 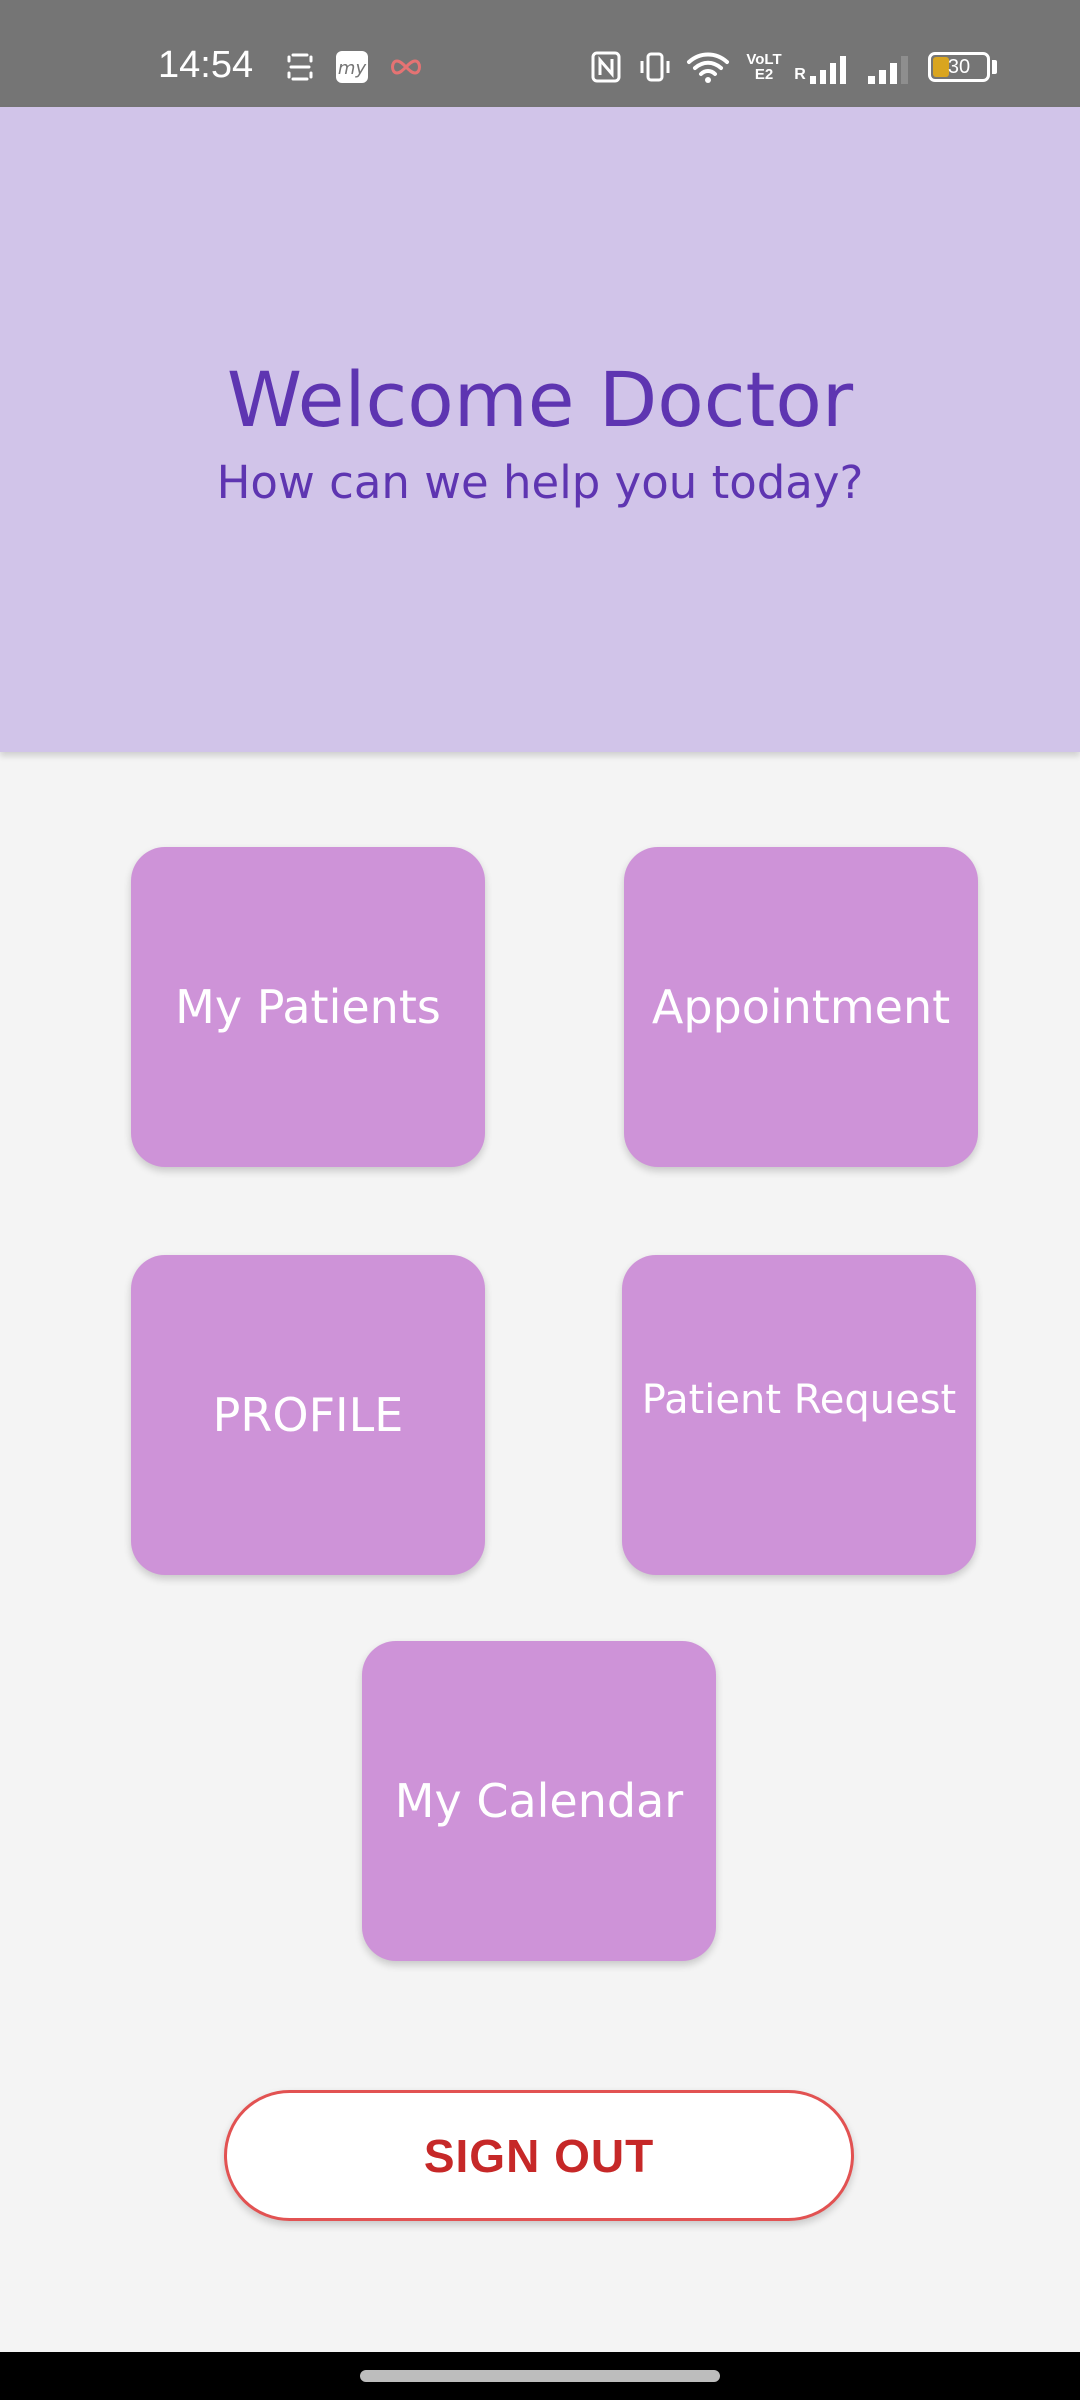 I want to click on my-patients-button: My Patients, so click(x=308, y=1007).